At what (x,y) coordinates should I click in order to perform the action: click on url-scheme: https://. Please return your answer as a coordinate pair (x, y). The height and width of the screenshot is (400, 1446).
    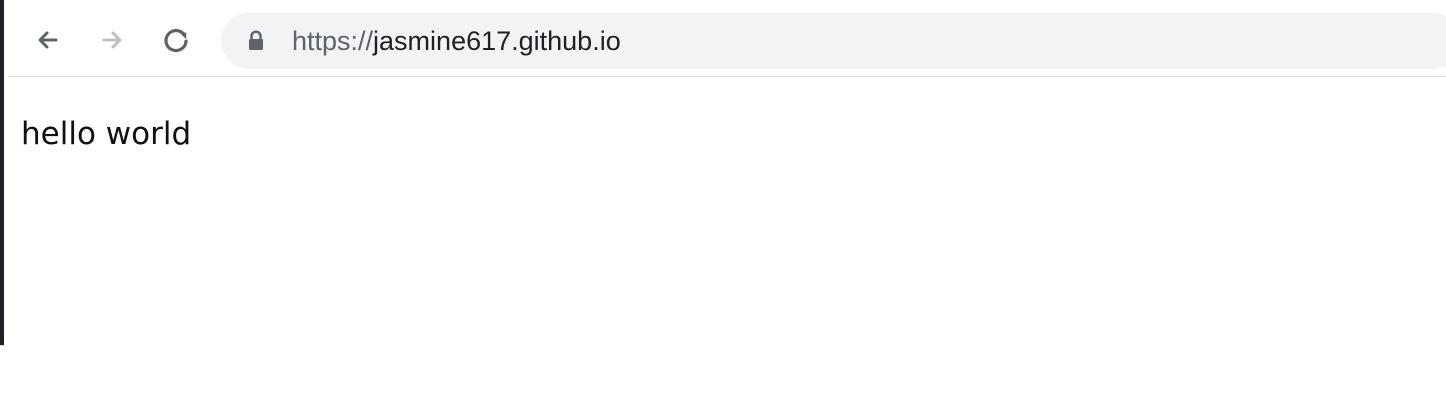
    Looking at the image, I should click on (333, 41).